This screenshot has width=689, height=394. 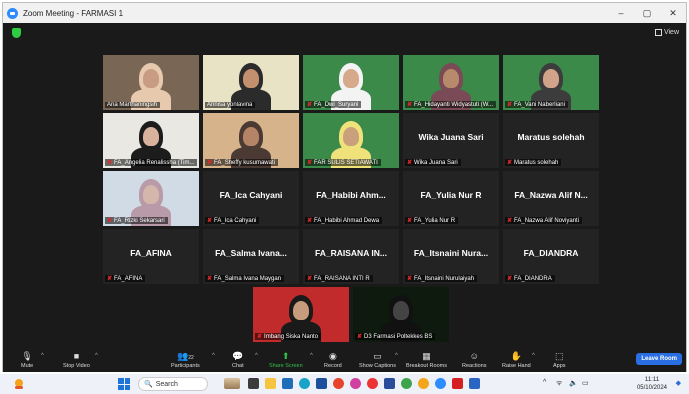 I want to click on reactions-button: ☺ Reactions, so click(x=474, y=360).